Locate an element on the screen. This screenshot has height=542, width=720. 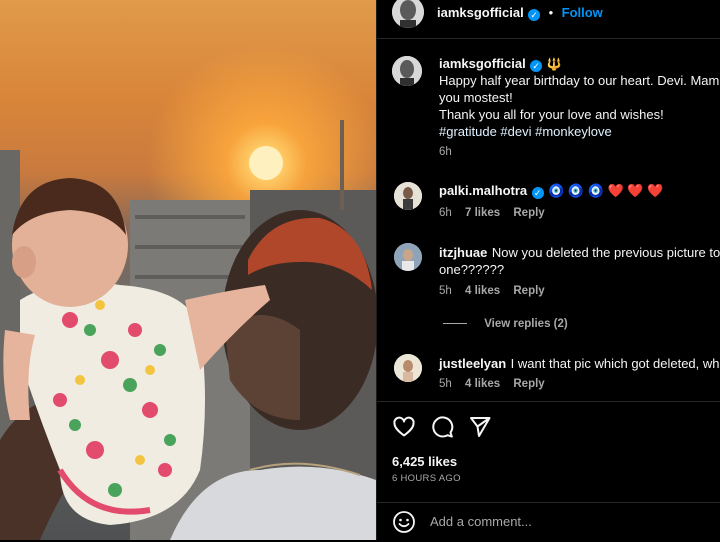
trident-emoji: 🔱 is located at coordinates (554, 64).